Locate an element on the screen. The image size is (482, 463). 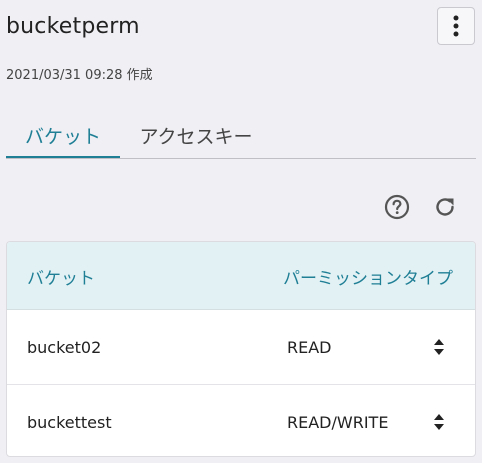
permission-select-value: READ/WRITE is located at coordinates (338, 422).